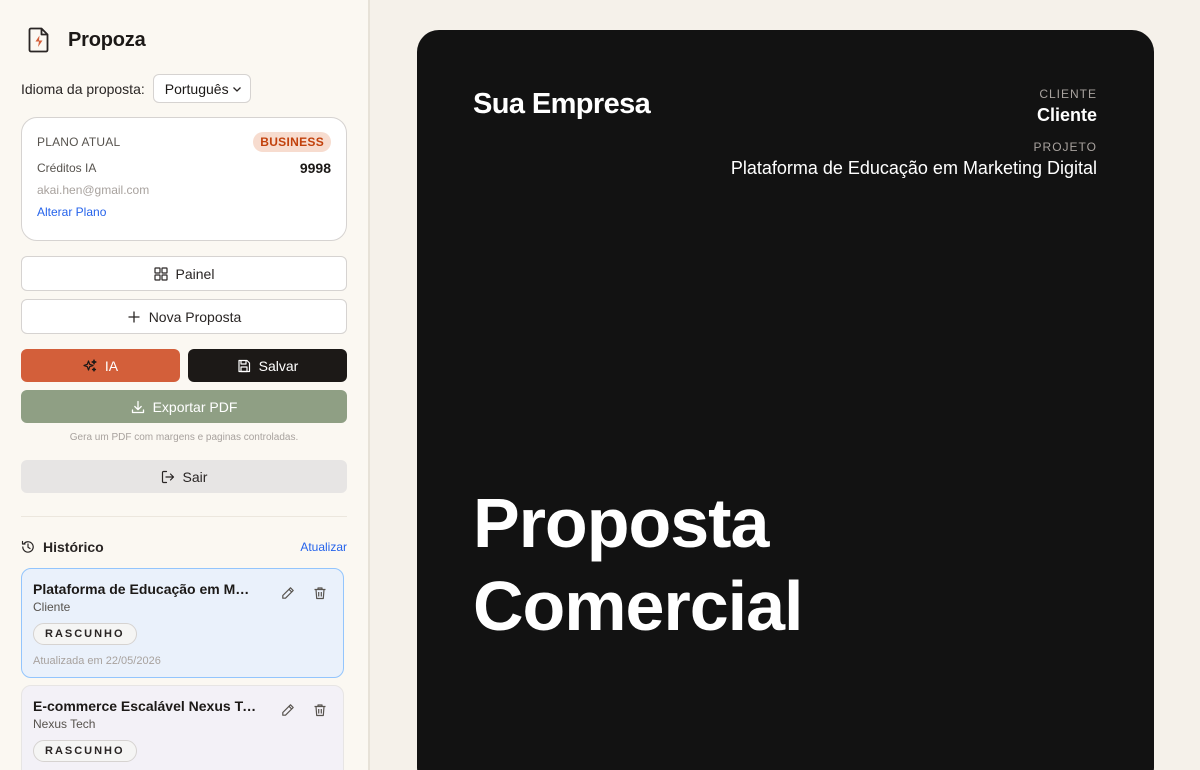  I want to click on logout-icon, so click(167, 476).